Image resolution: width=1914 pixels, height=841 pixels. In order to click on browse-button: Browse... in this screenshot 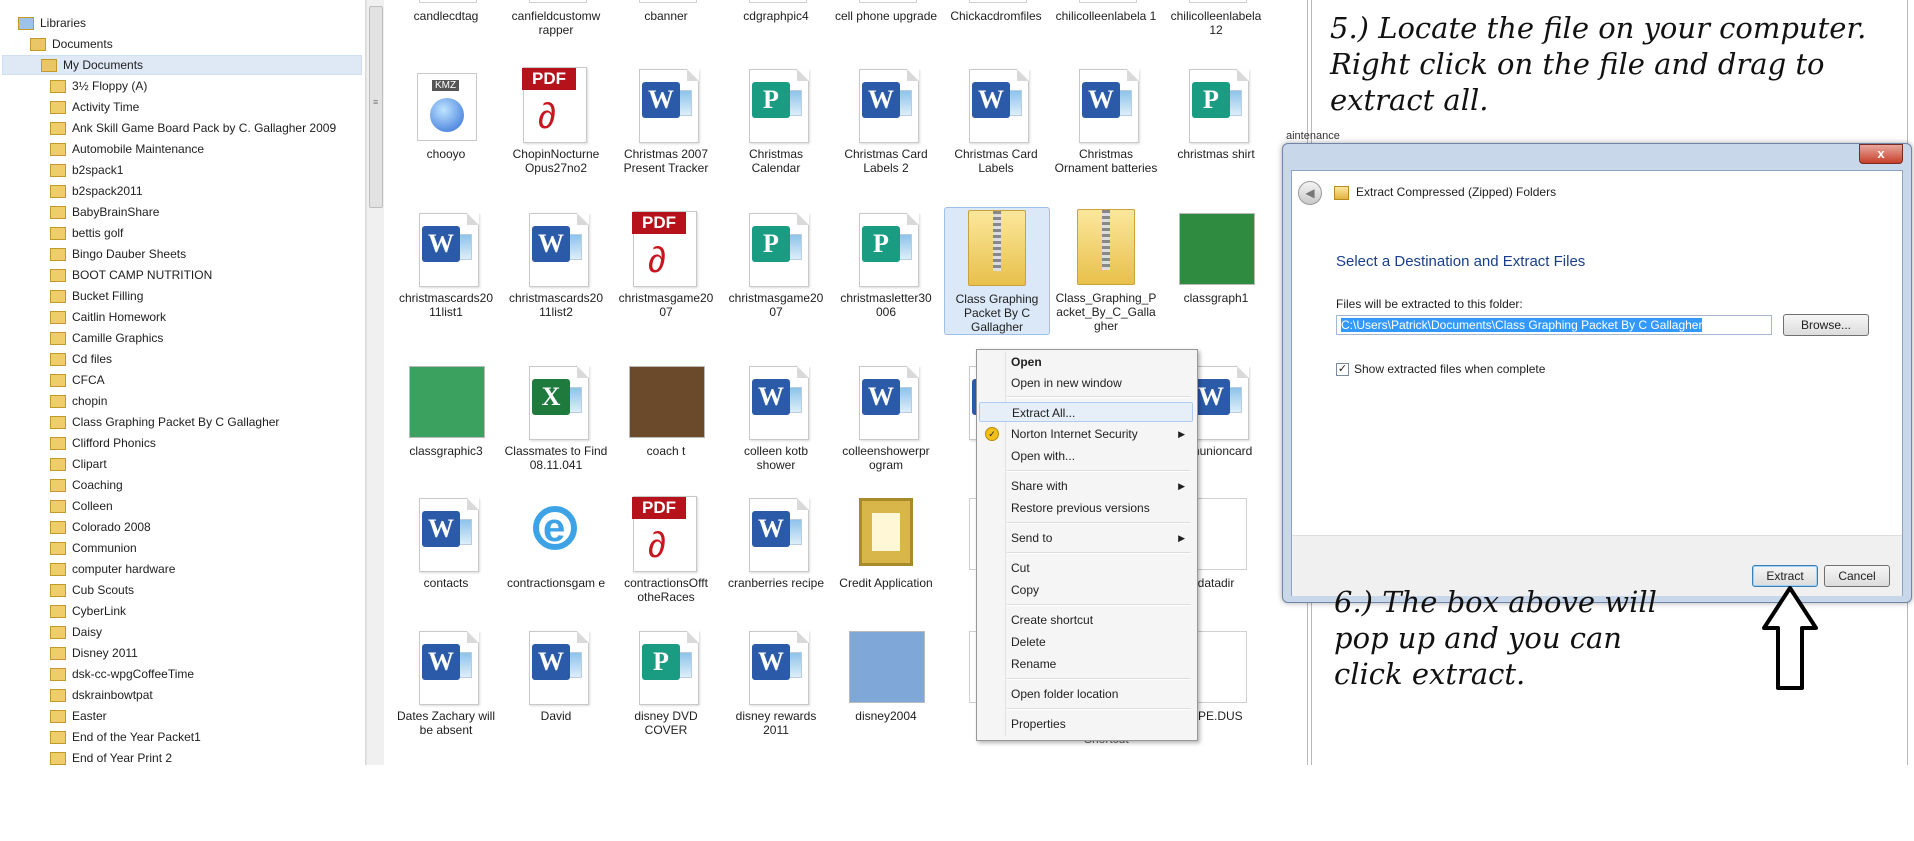, I will do `click(1826, 325)`.